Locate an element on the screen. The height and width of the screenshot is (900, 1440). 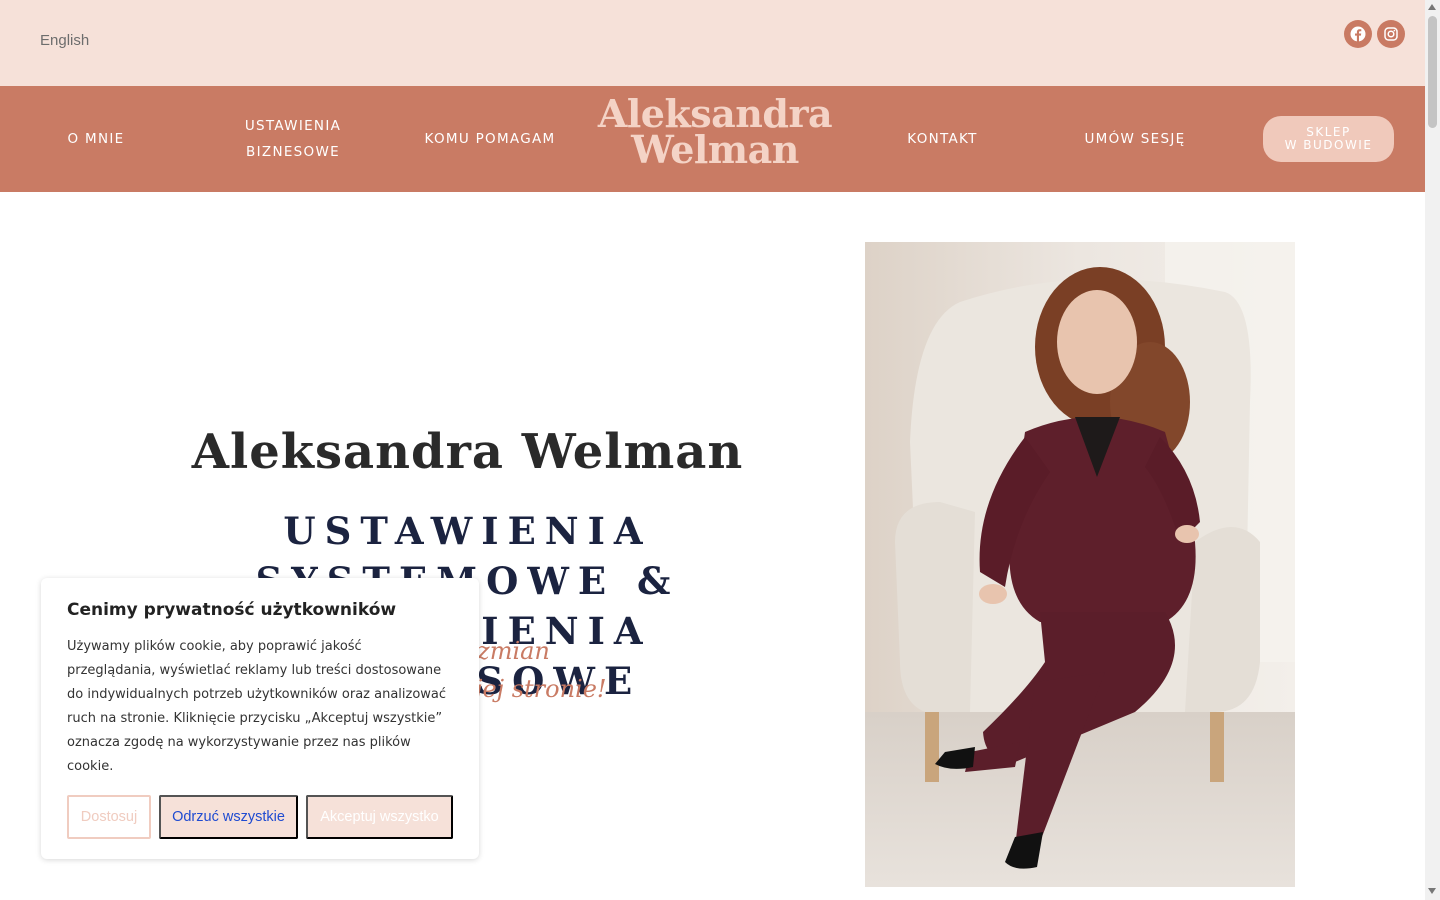
nav-kontakt: KONTAKT is located at coordinates (942, 139).